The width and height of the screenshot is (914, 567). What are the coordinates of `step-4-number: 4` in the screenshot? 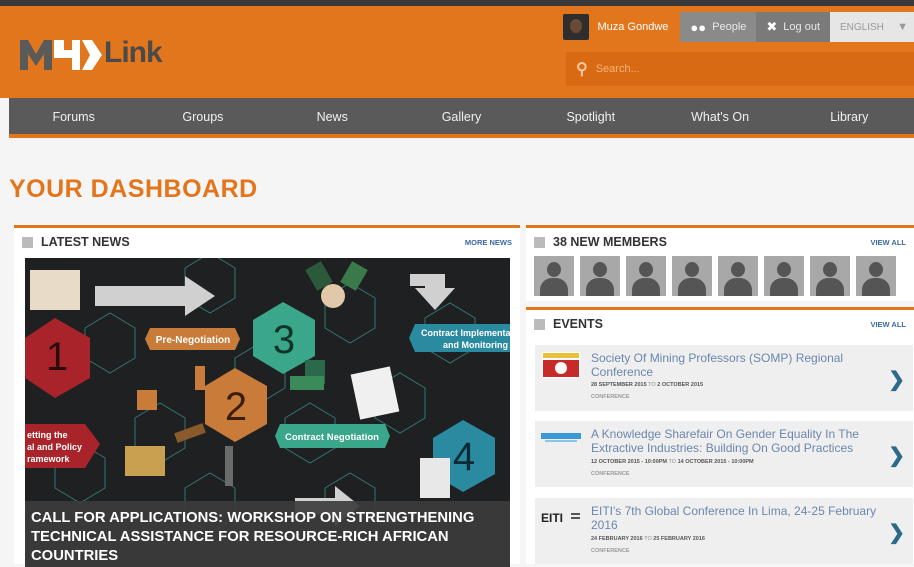 It's located at (464, 457).